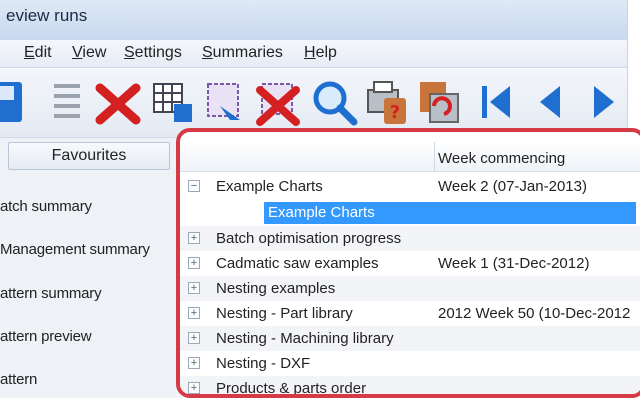 This screenshot has height=406, width=640. I want to click on open-report-icon, so click(439, 102).